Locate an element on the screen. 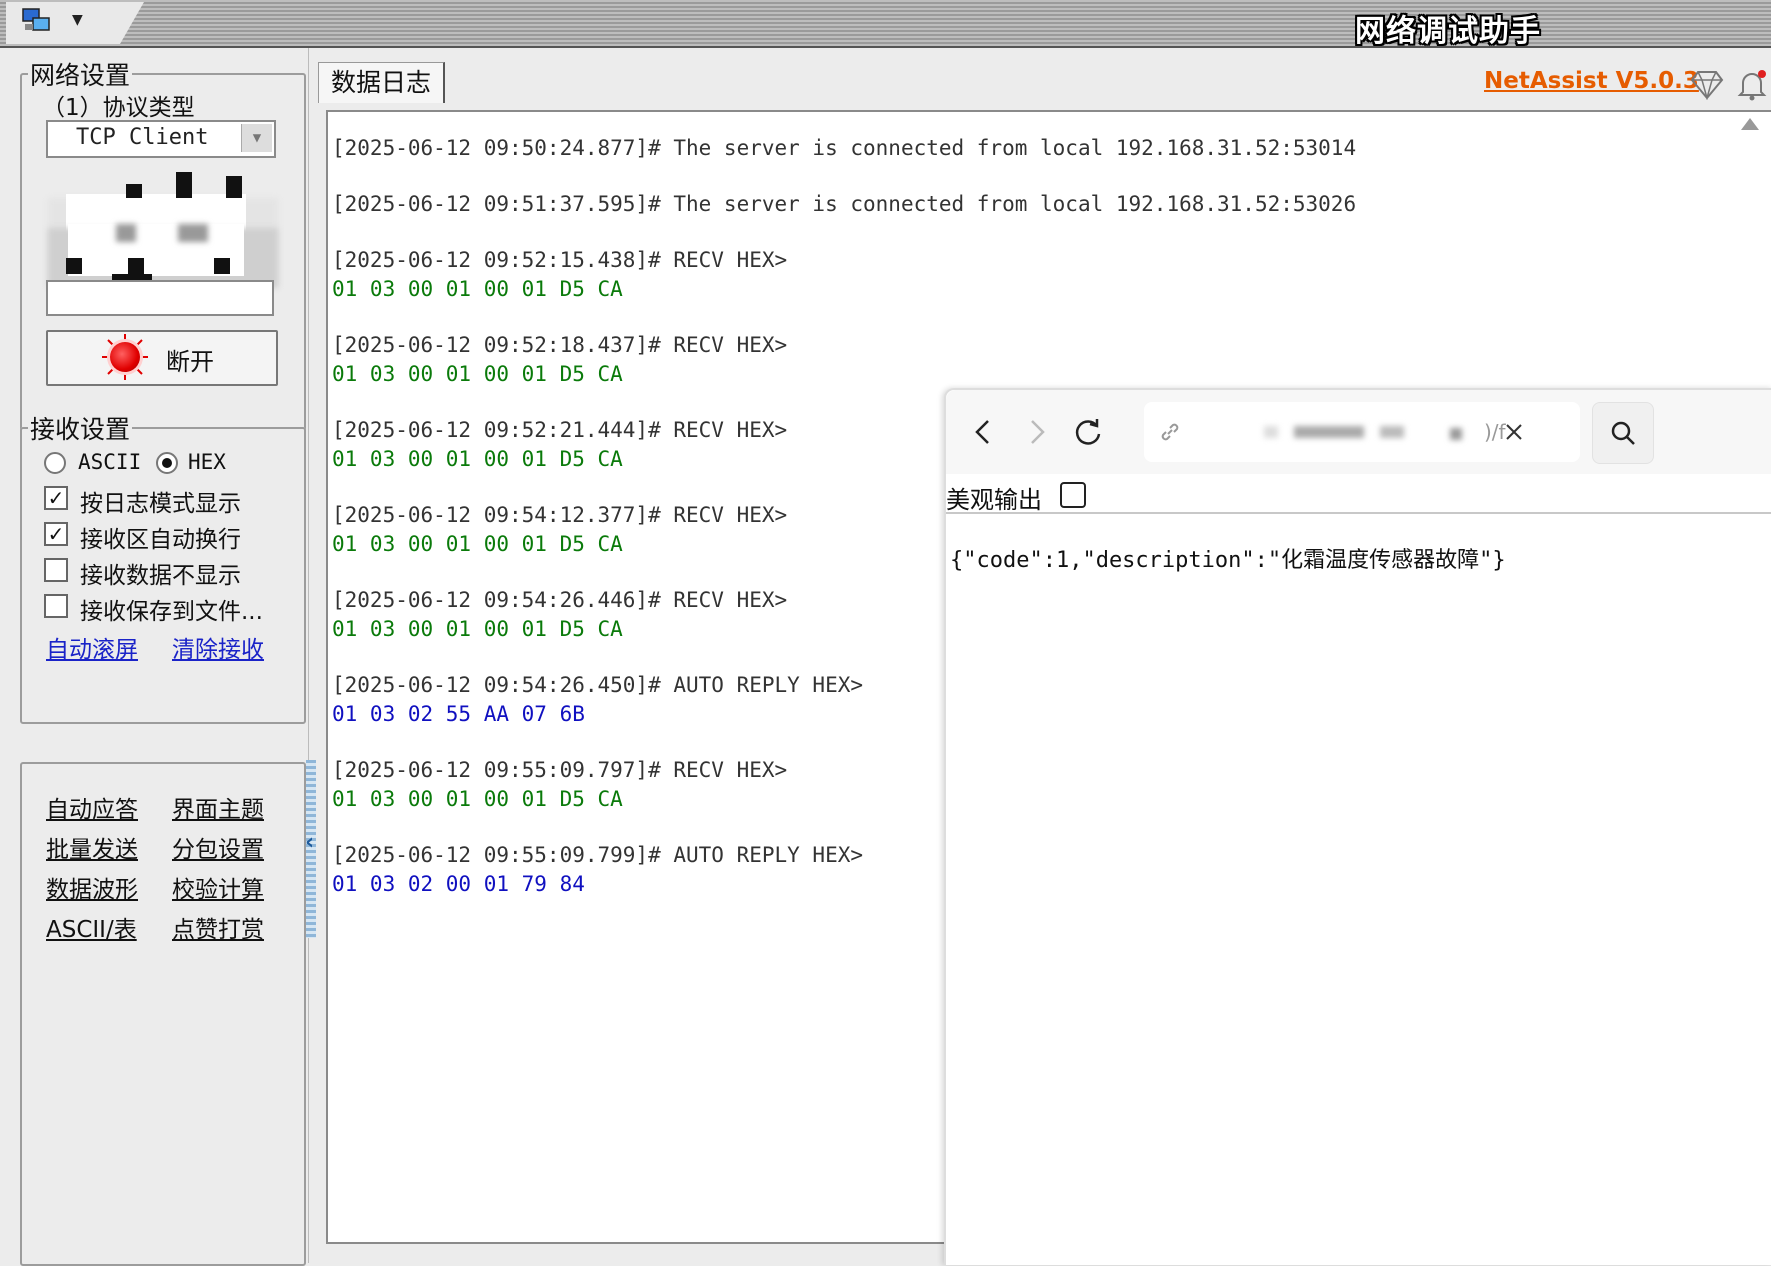 The image size is (1771, 1266). tool-donate: 点赞打赏 is located at coordinates (218, 927).